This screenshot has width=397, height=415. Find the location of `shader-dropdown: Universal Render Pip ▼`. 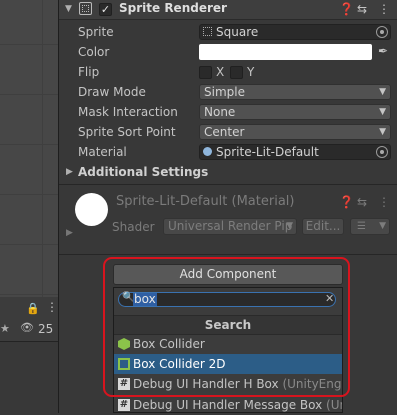

shader-dropdown: Universal Render Pip ▼ is located at coordinates (230, 226).